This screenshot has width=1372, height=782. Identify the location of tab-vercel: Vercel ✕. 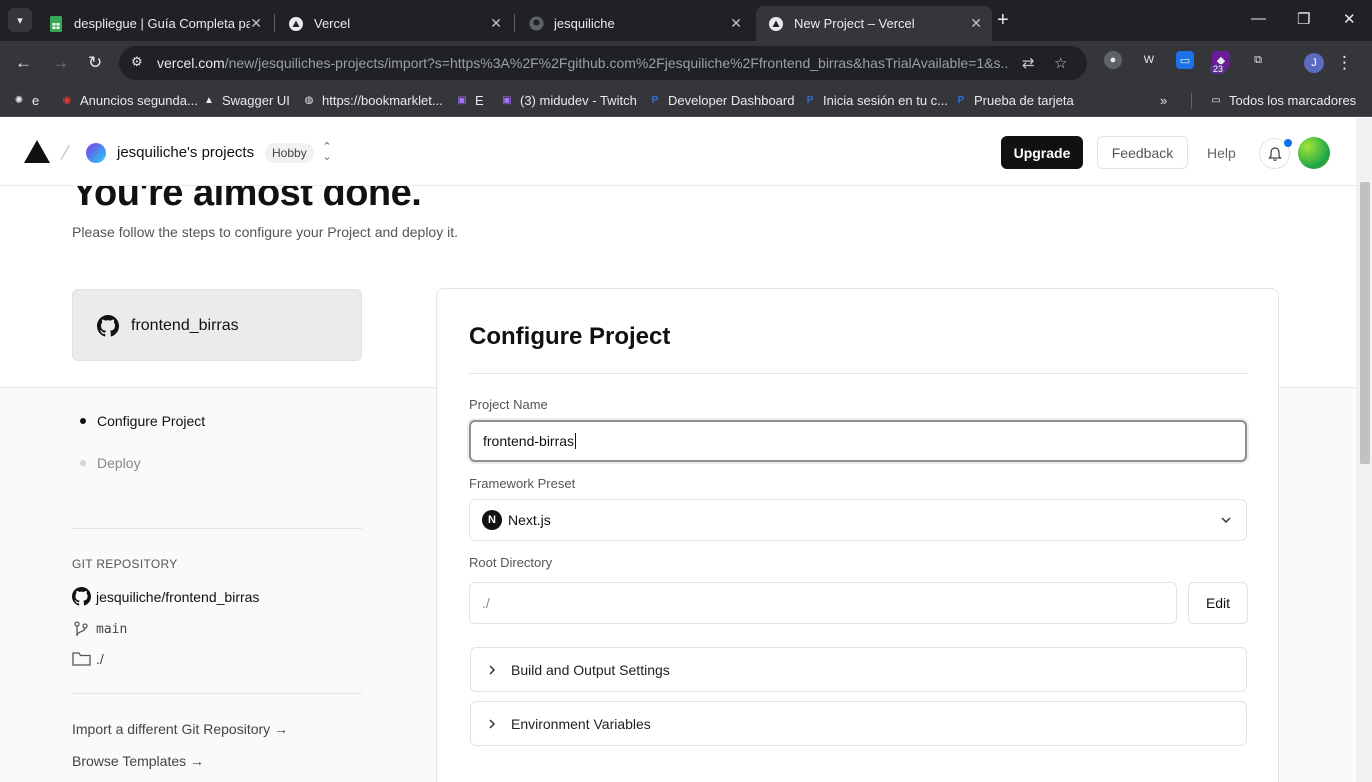
(394, 23).